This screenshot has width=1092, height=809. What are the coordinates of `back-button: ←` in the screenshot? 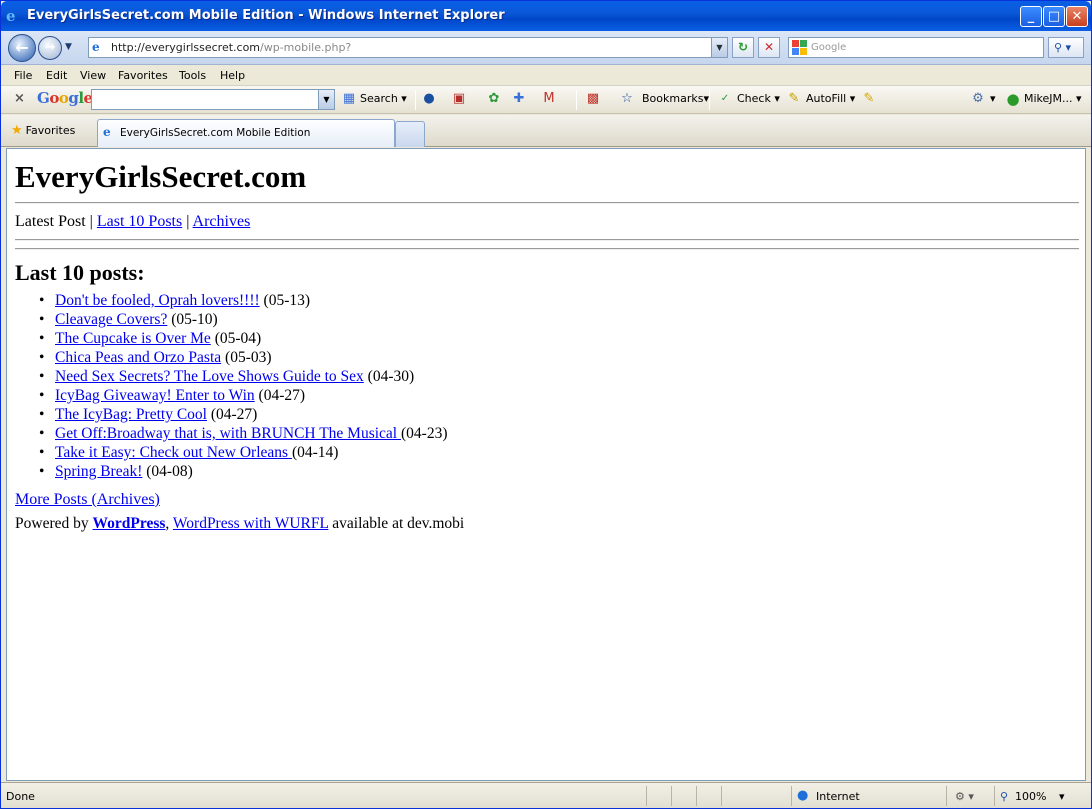 It's located at (22, 48).